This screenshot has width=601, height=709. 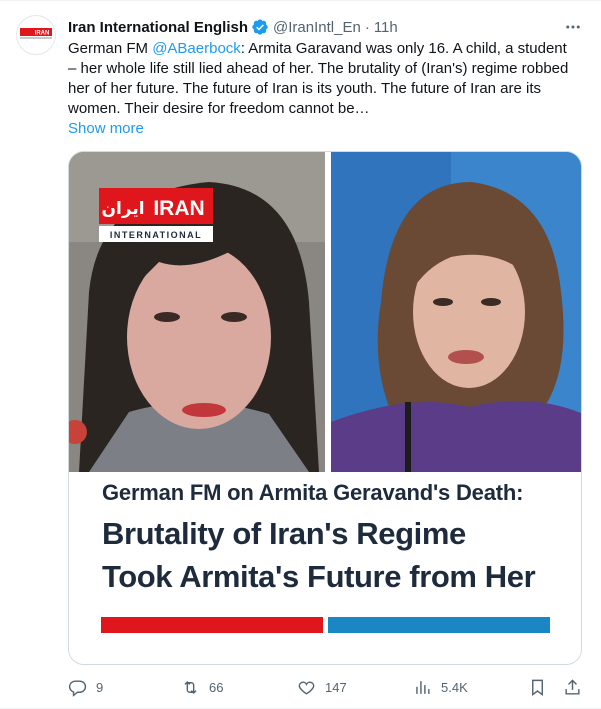 What do you see at coordinates (212, 625) in the screenshot?
I see `red-accent-bar` at bounding box center [212, 625].